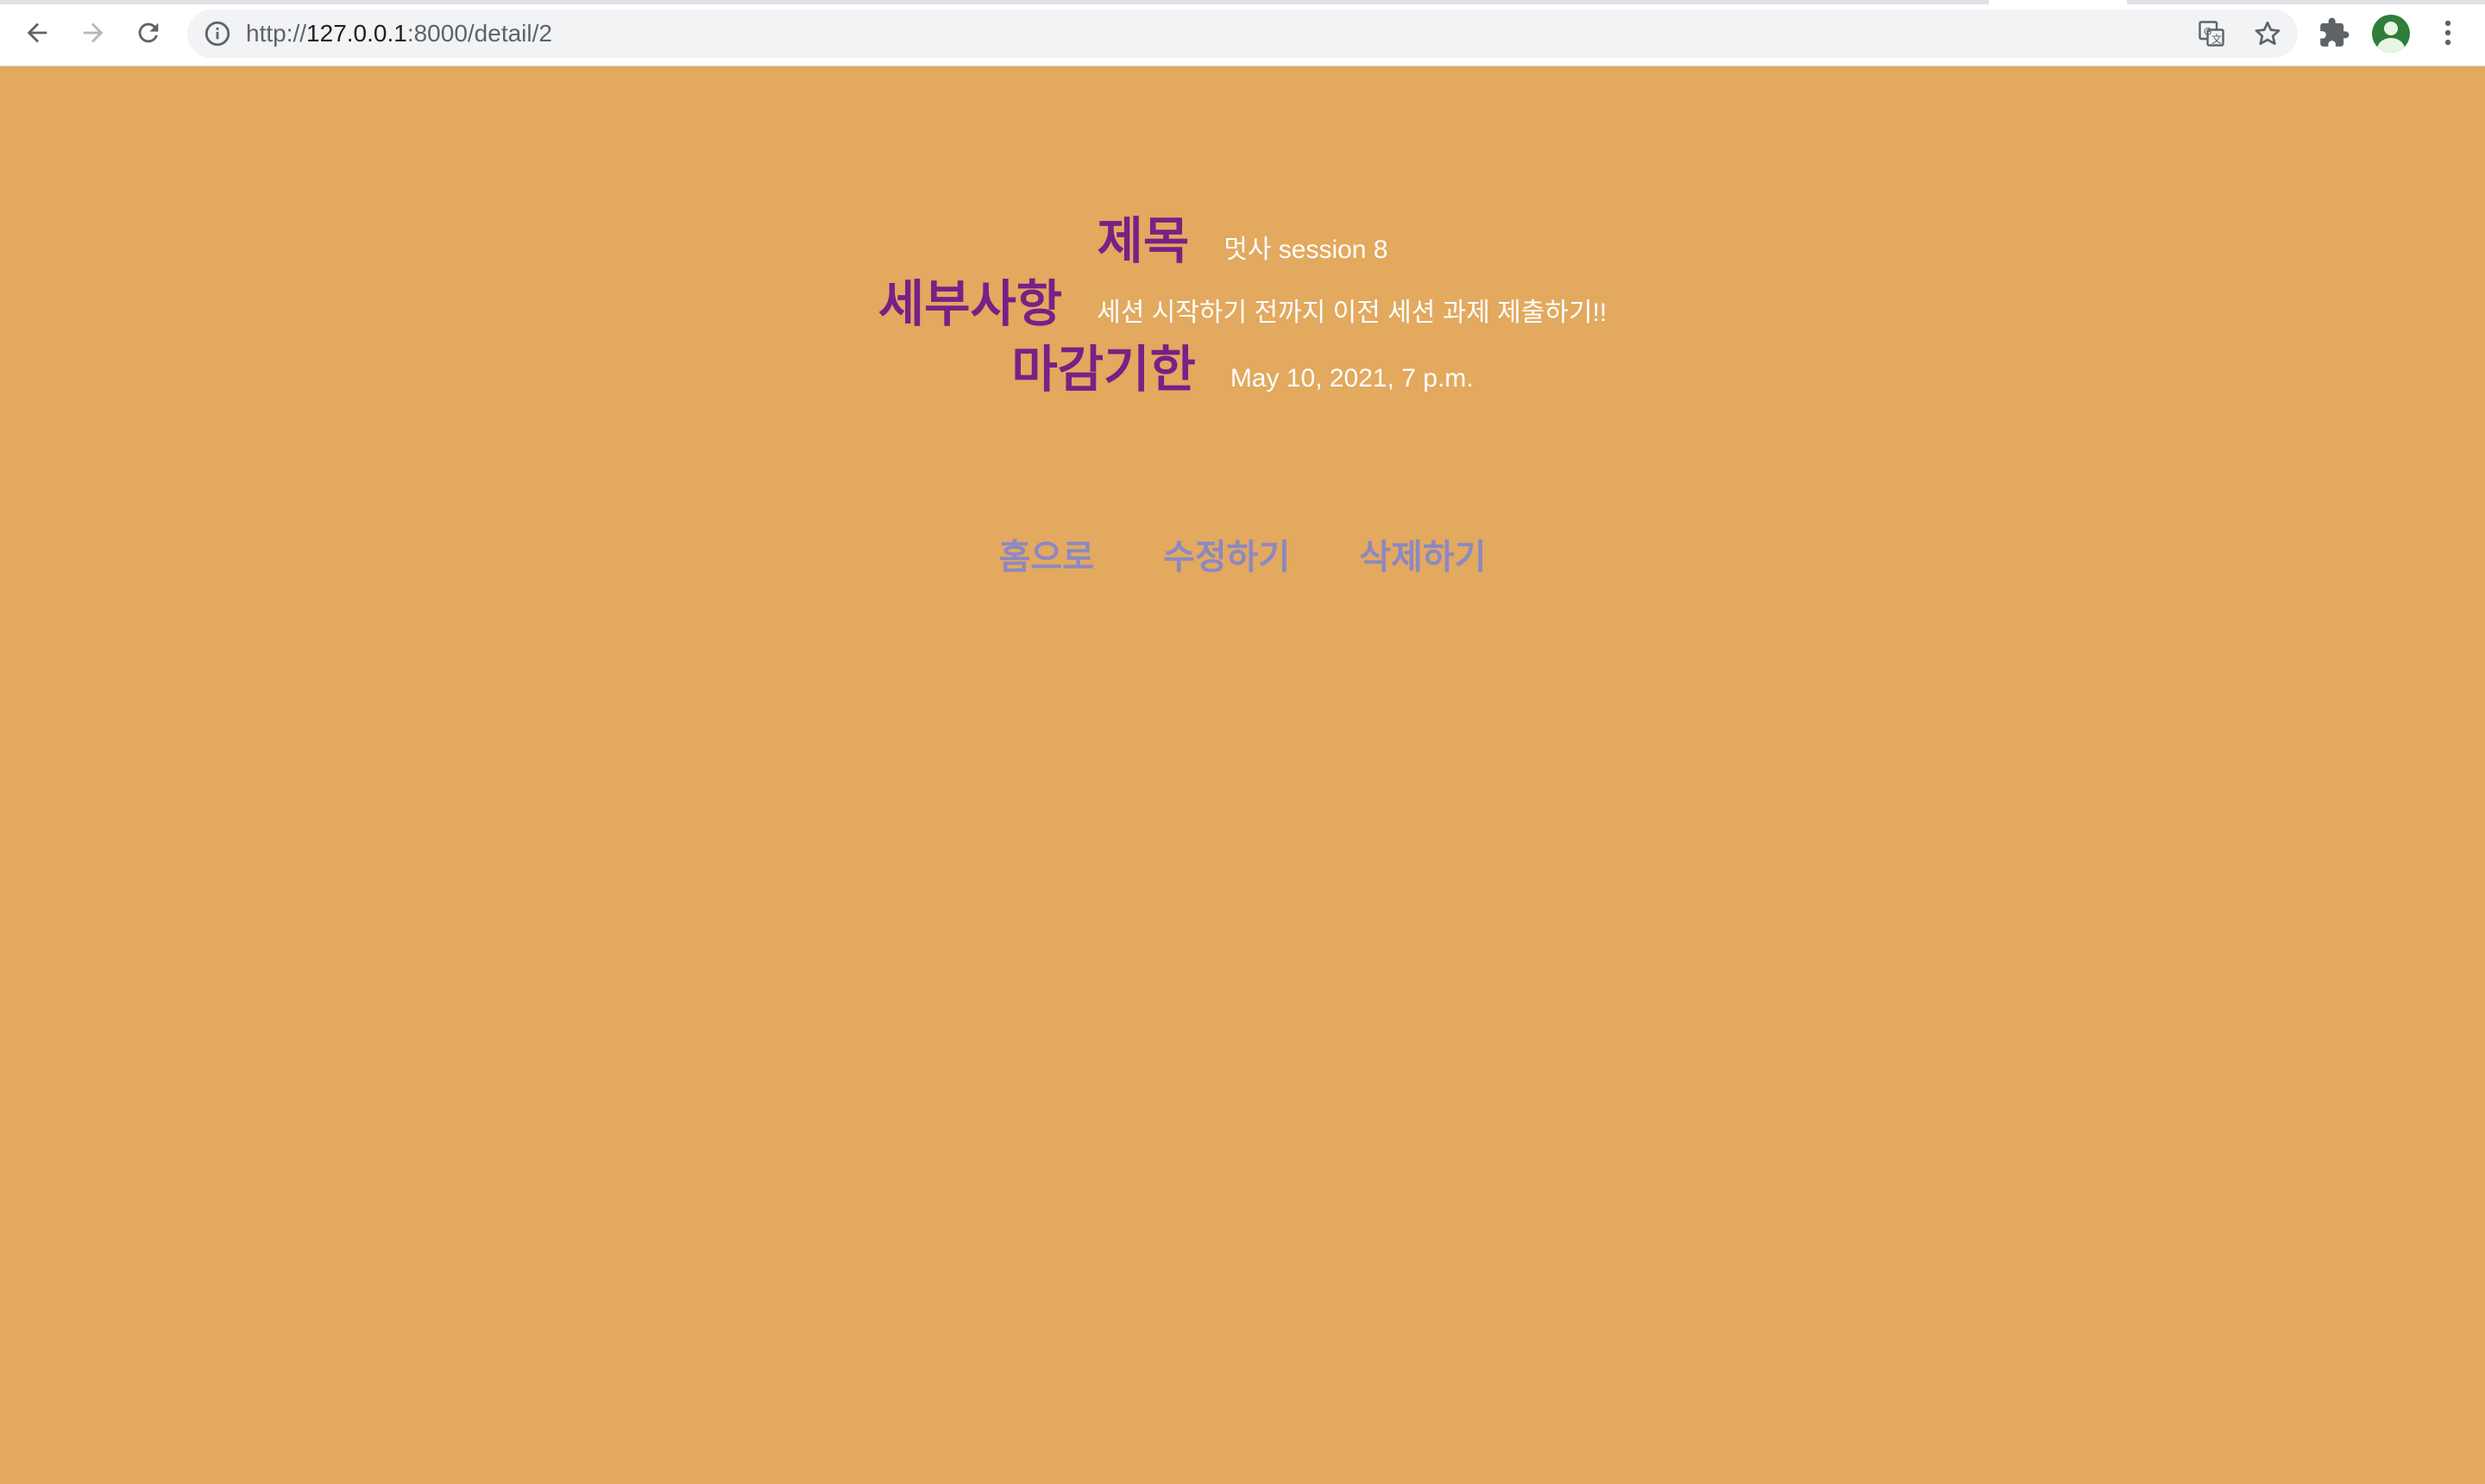 The width and height of the screenshot is (2485, 1484). Describe the element at coordinates (2391, 45) in the screenshot. I see `avatar-body` at that location.